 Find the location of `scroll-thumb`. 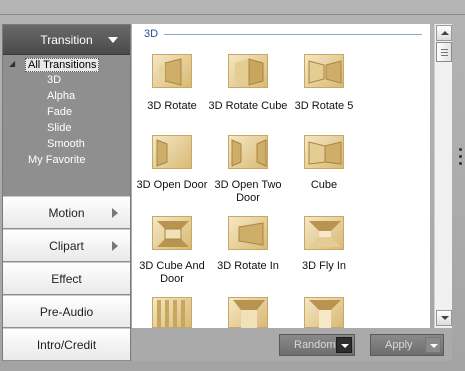

scroll-thumb is located at coordinates (444, 52).